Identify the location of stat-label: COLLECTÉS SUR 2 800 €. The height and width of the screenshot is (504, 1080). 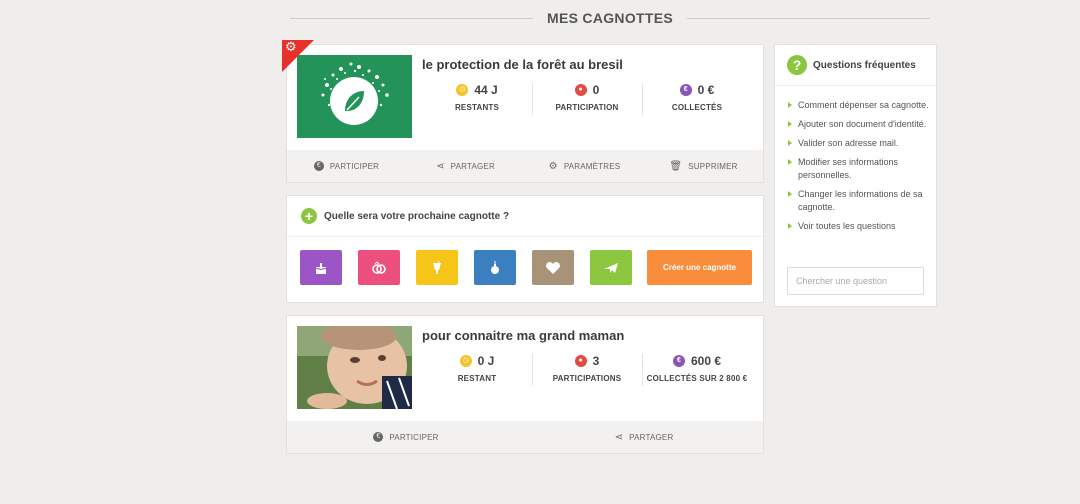
(697, 378).